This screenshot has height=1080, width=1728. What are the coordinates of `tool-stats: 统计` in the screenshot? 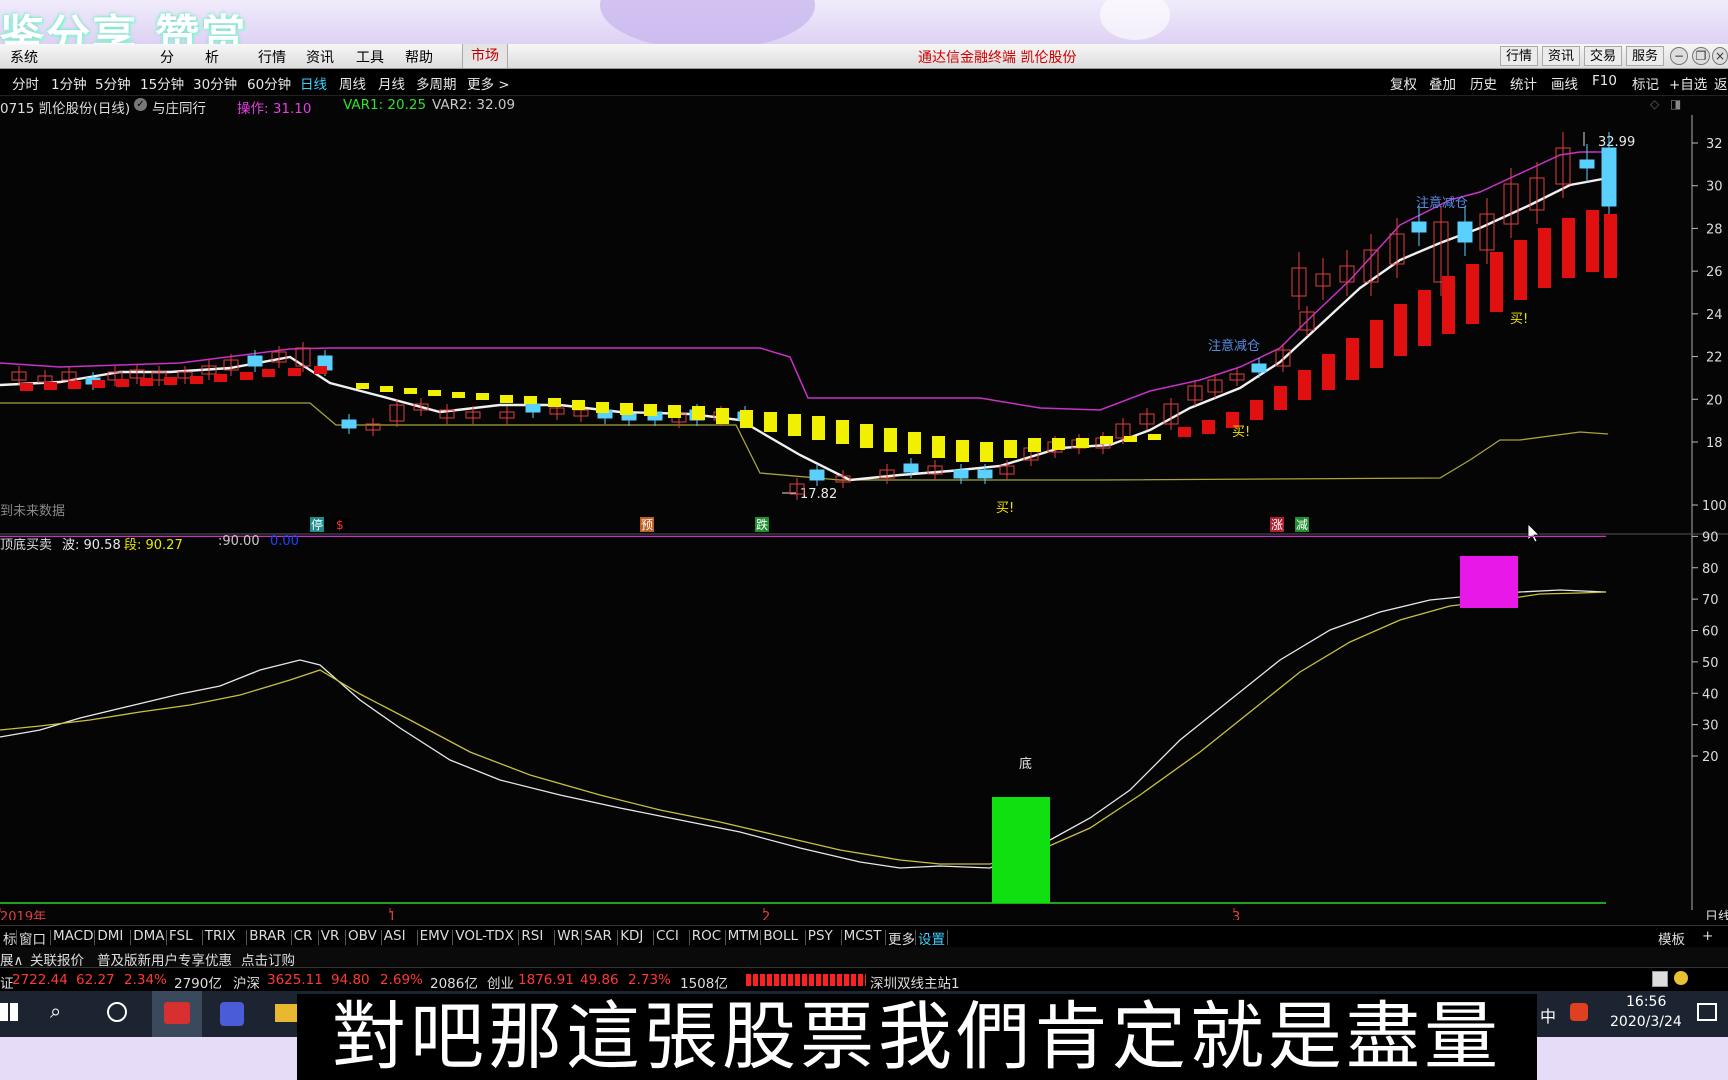 It's located at (1523, 83).